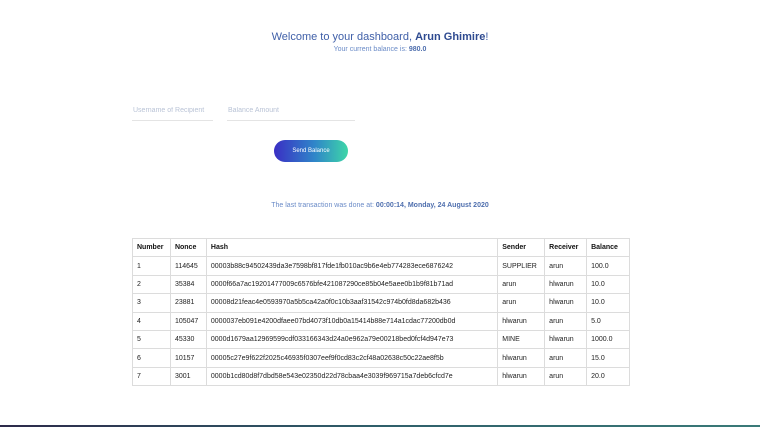 The width and height of the screenshot is (760, 427). I want to click on user-name: Arun Ghimire, so click(450, 37).